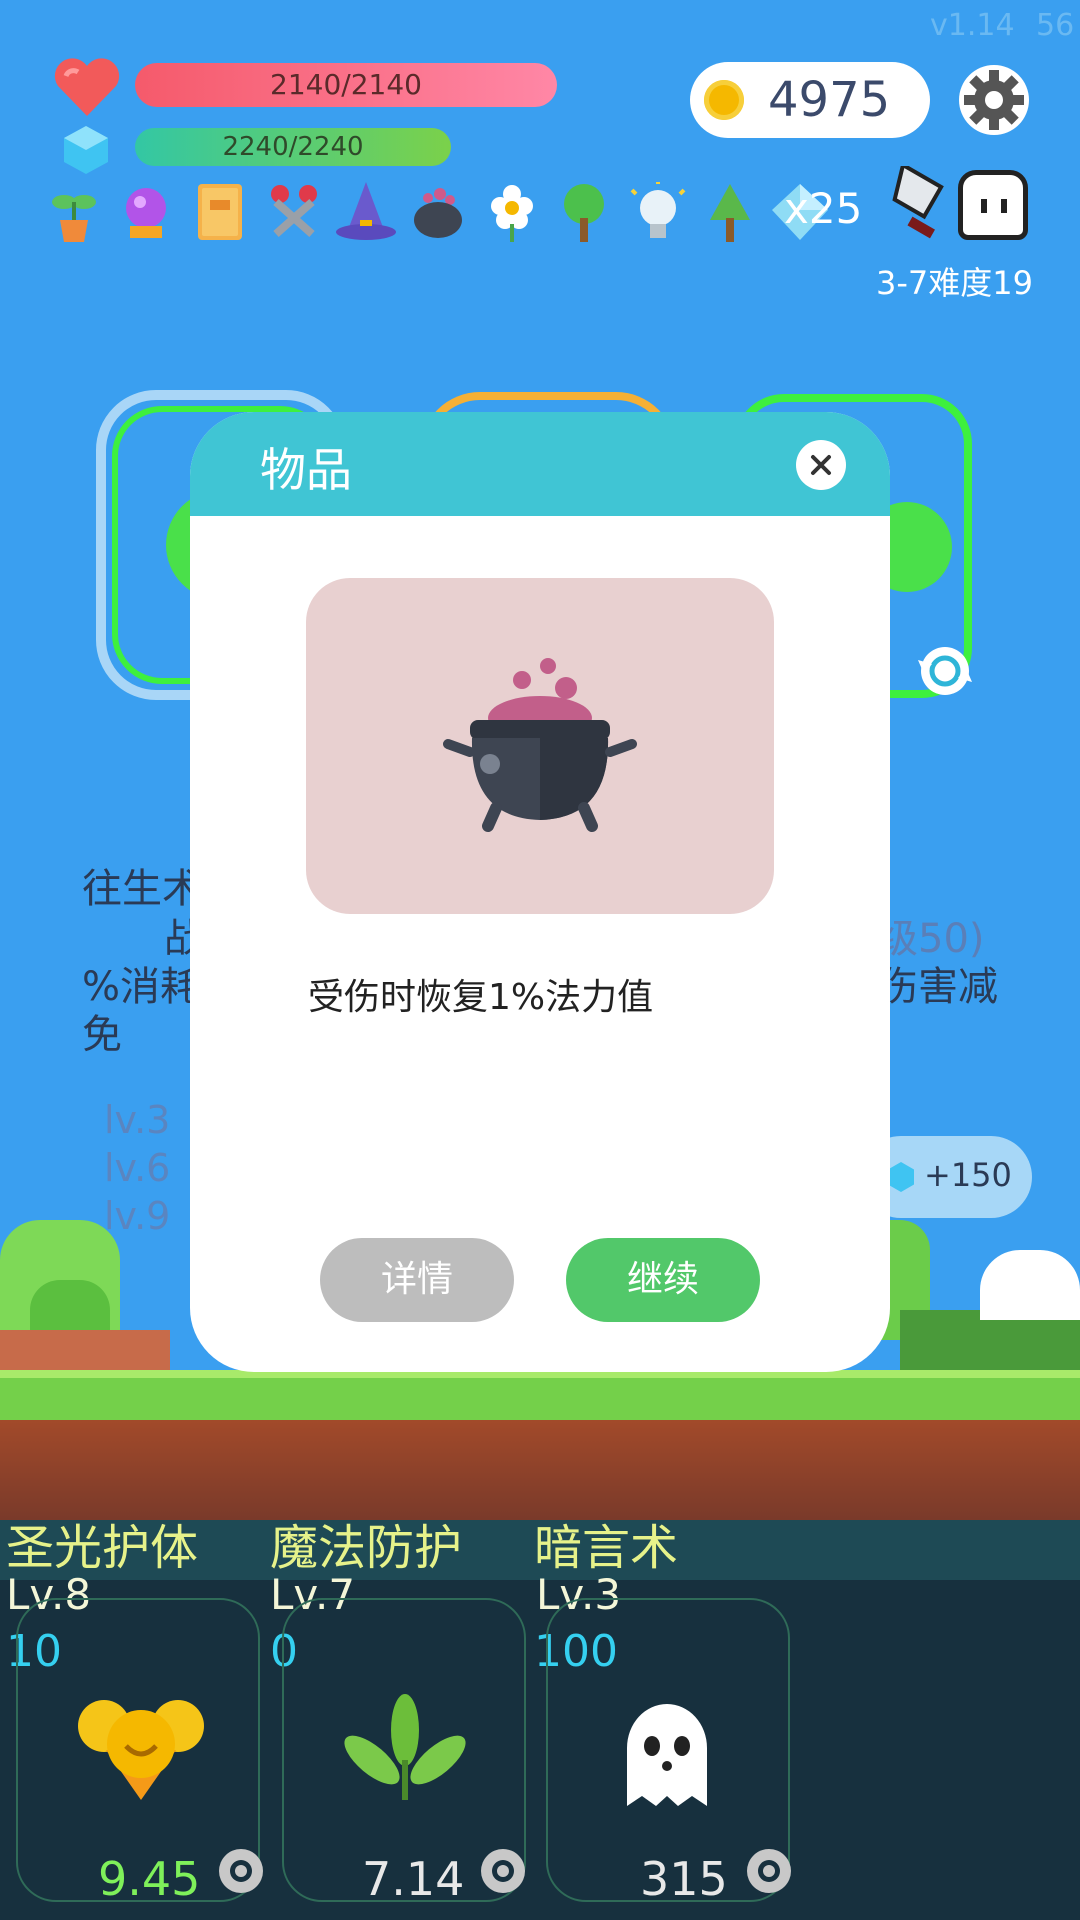  I want to click on hp-text: 2140/2140, so click(346, 84).